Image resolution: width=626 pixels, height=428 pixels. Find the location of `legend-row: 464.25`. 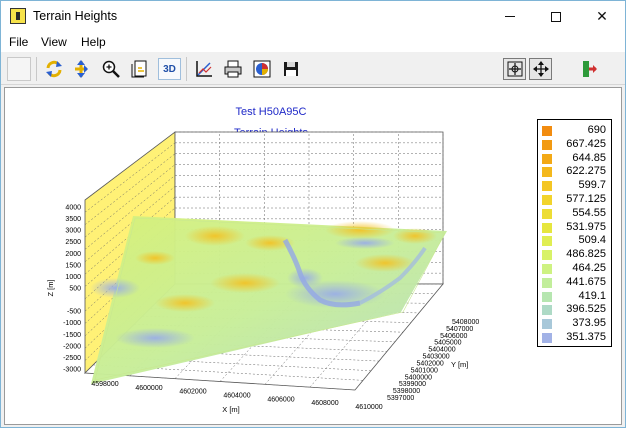

legend-row: 464.25 is located at coordinates (574, 268).